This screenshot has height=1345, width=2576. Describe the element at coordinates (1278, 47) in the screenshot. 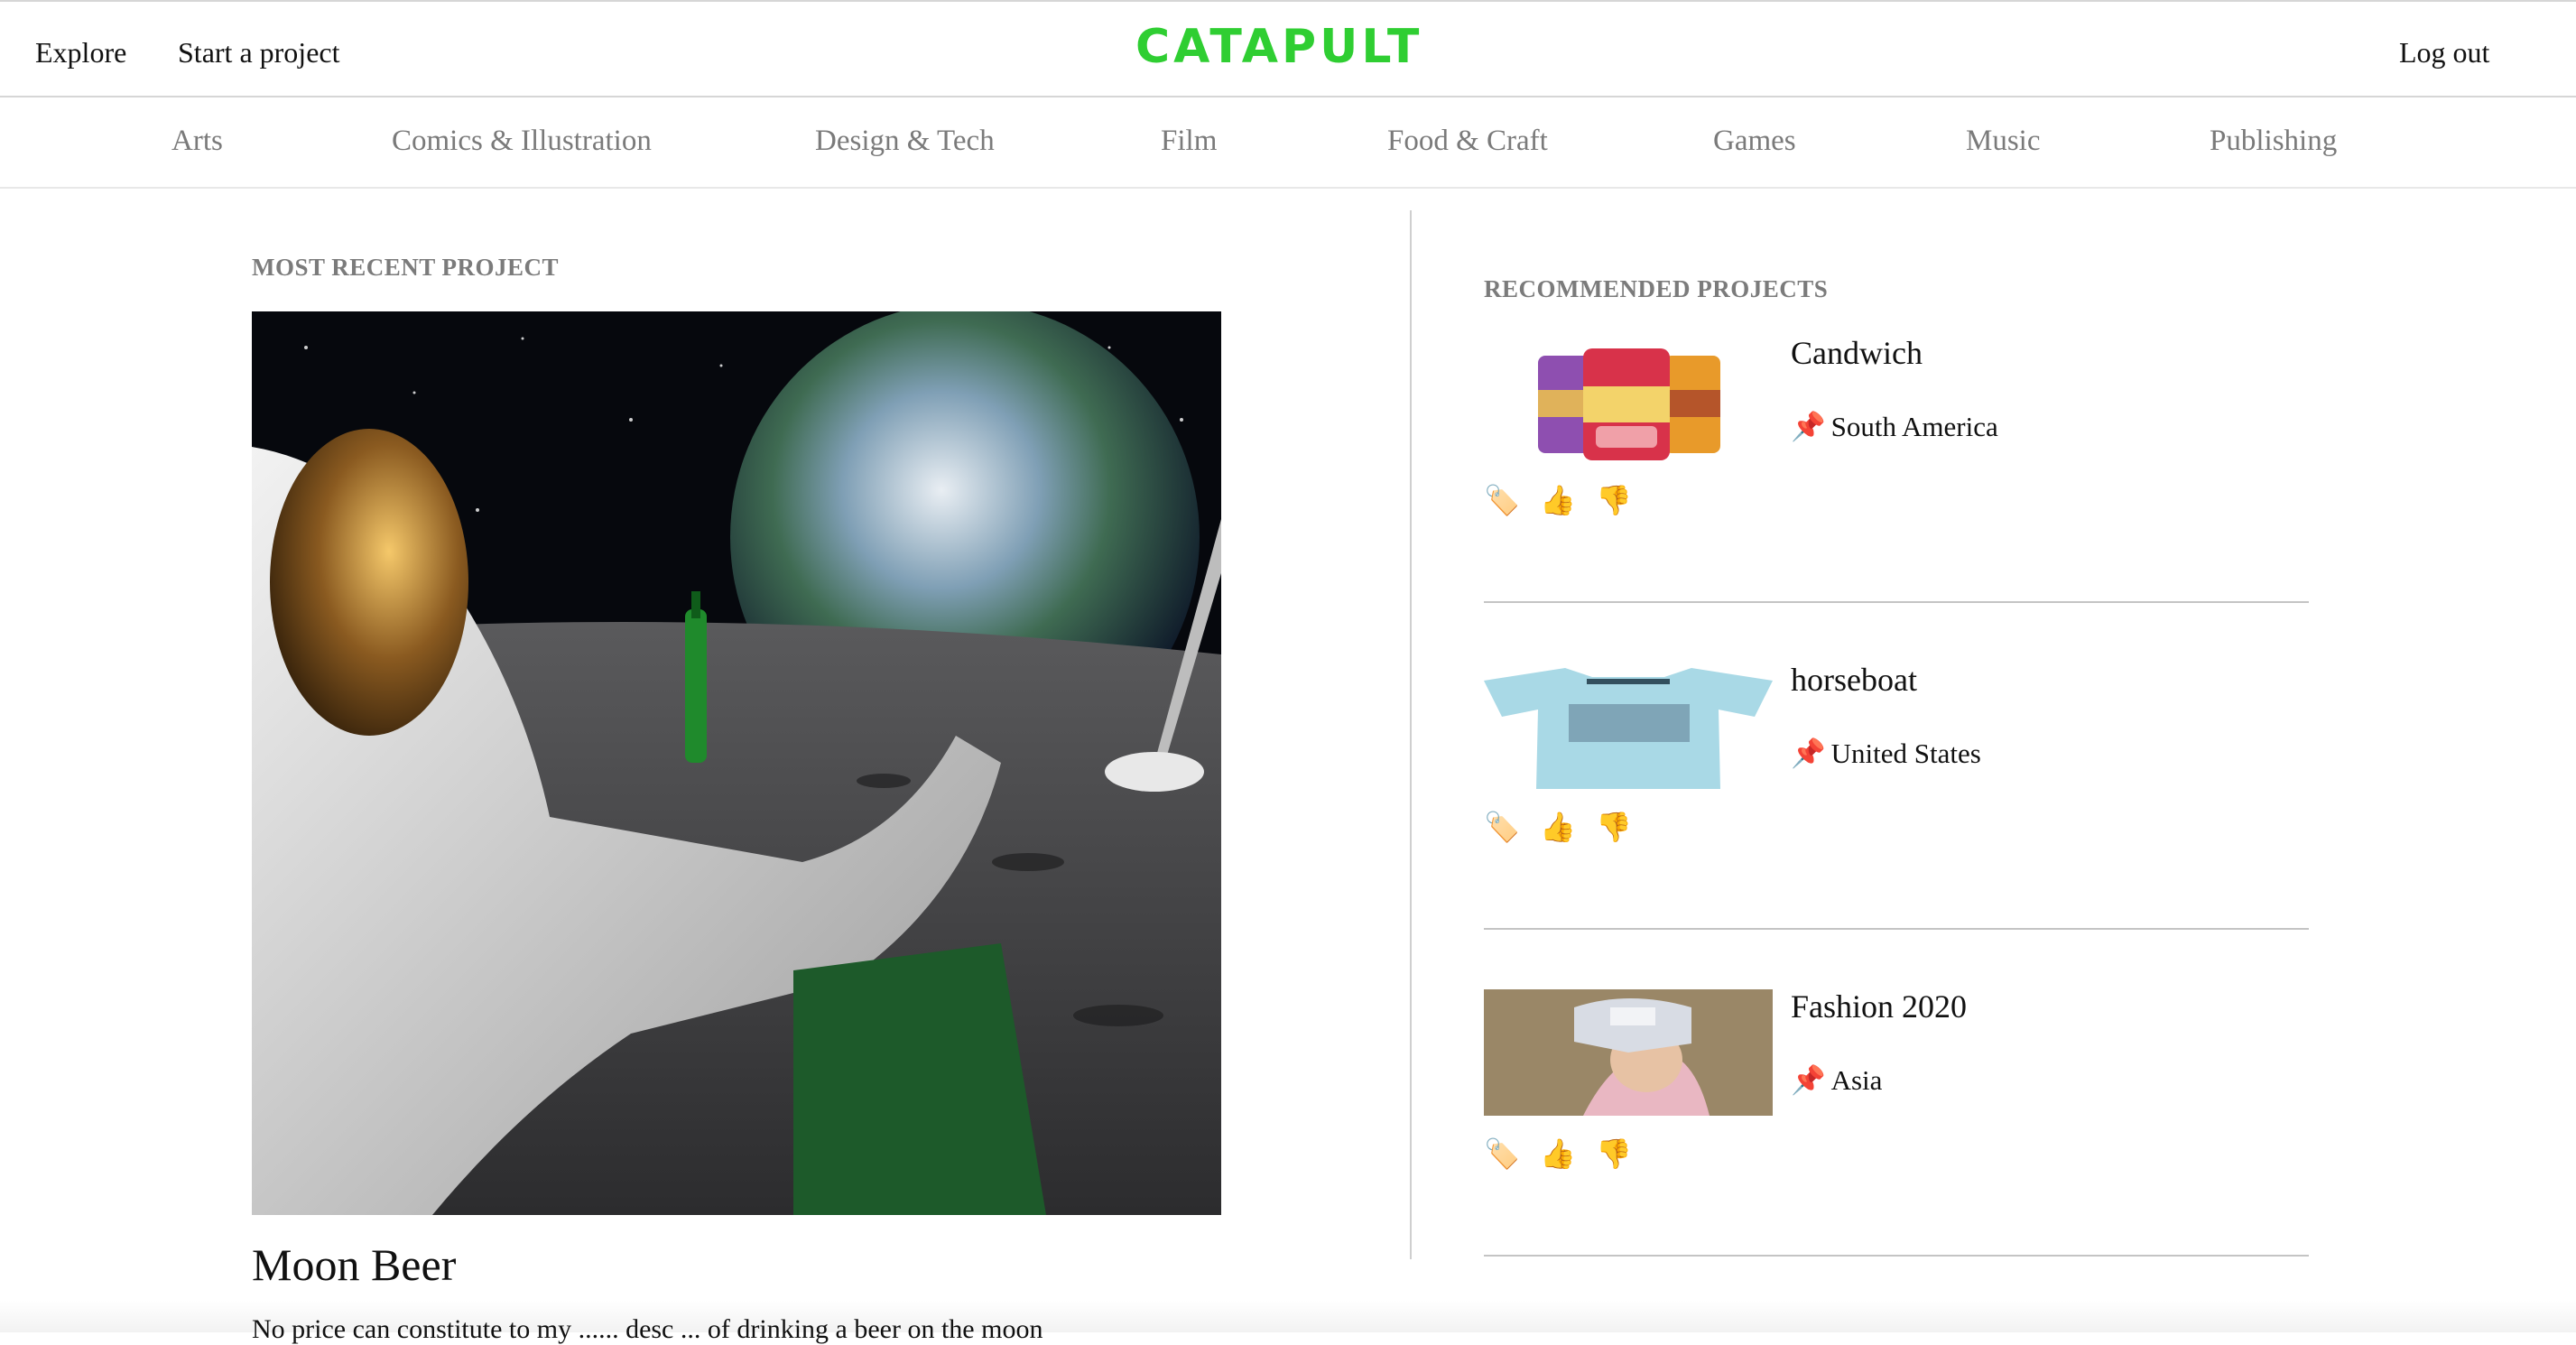

I see `catapult-logo: CATAPULT` at that location.